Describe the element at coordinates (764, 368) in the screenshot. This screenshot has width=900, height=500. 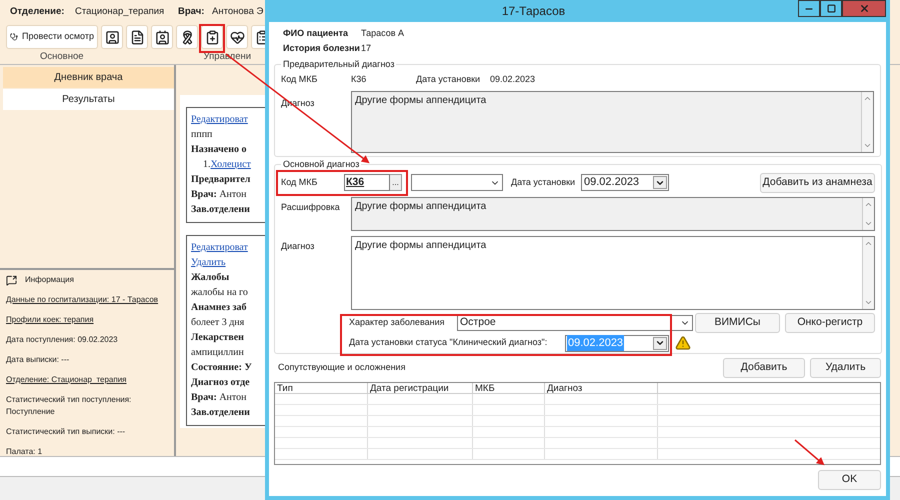
I see `add-button: Добавить` at that location.